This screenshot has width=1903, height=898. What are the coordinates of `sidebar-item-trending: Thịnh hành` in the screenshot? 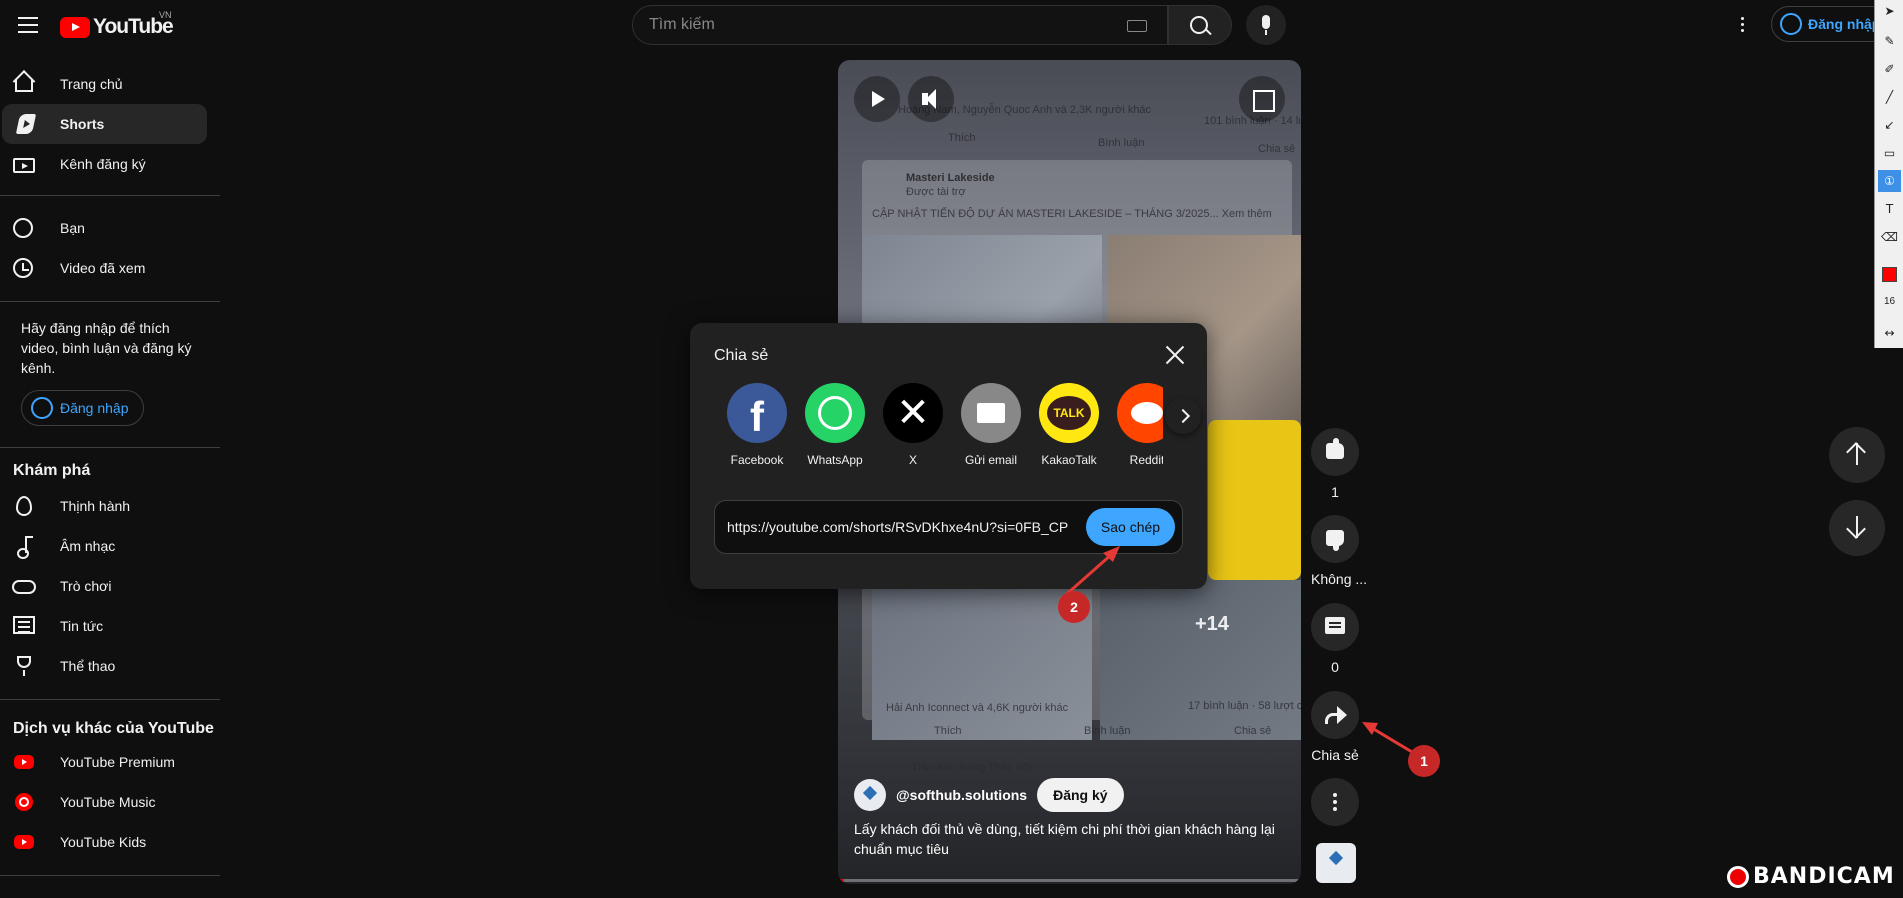 It's located at (102, 506).